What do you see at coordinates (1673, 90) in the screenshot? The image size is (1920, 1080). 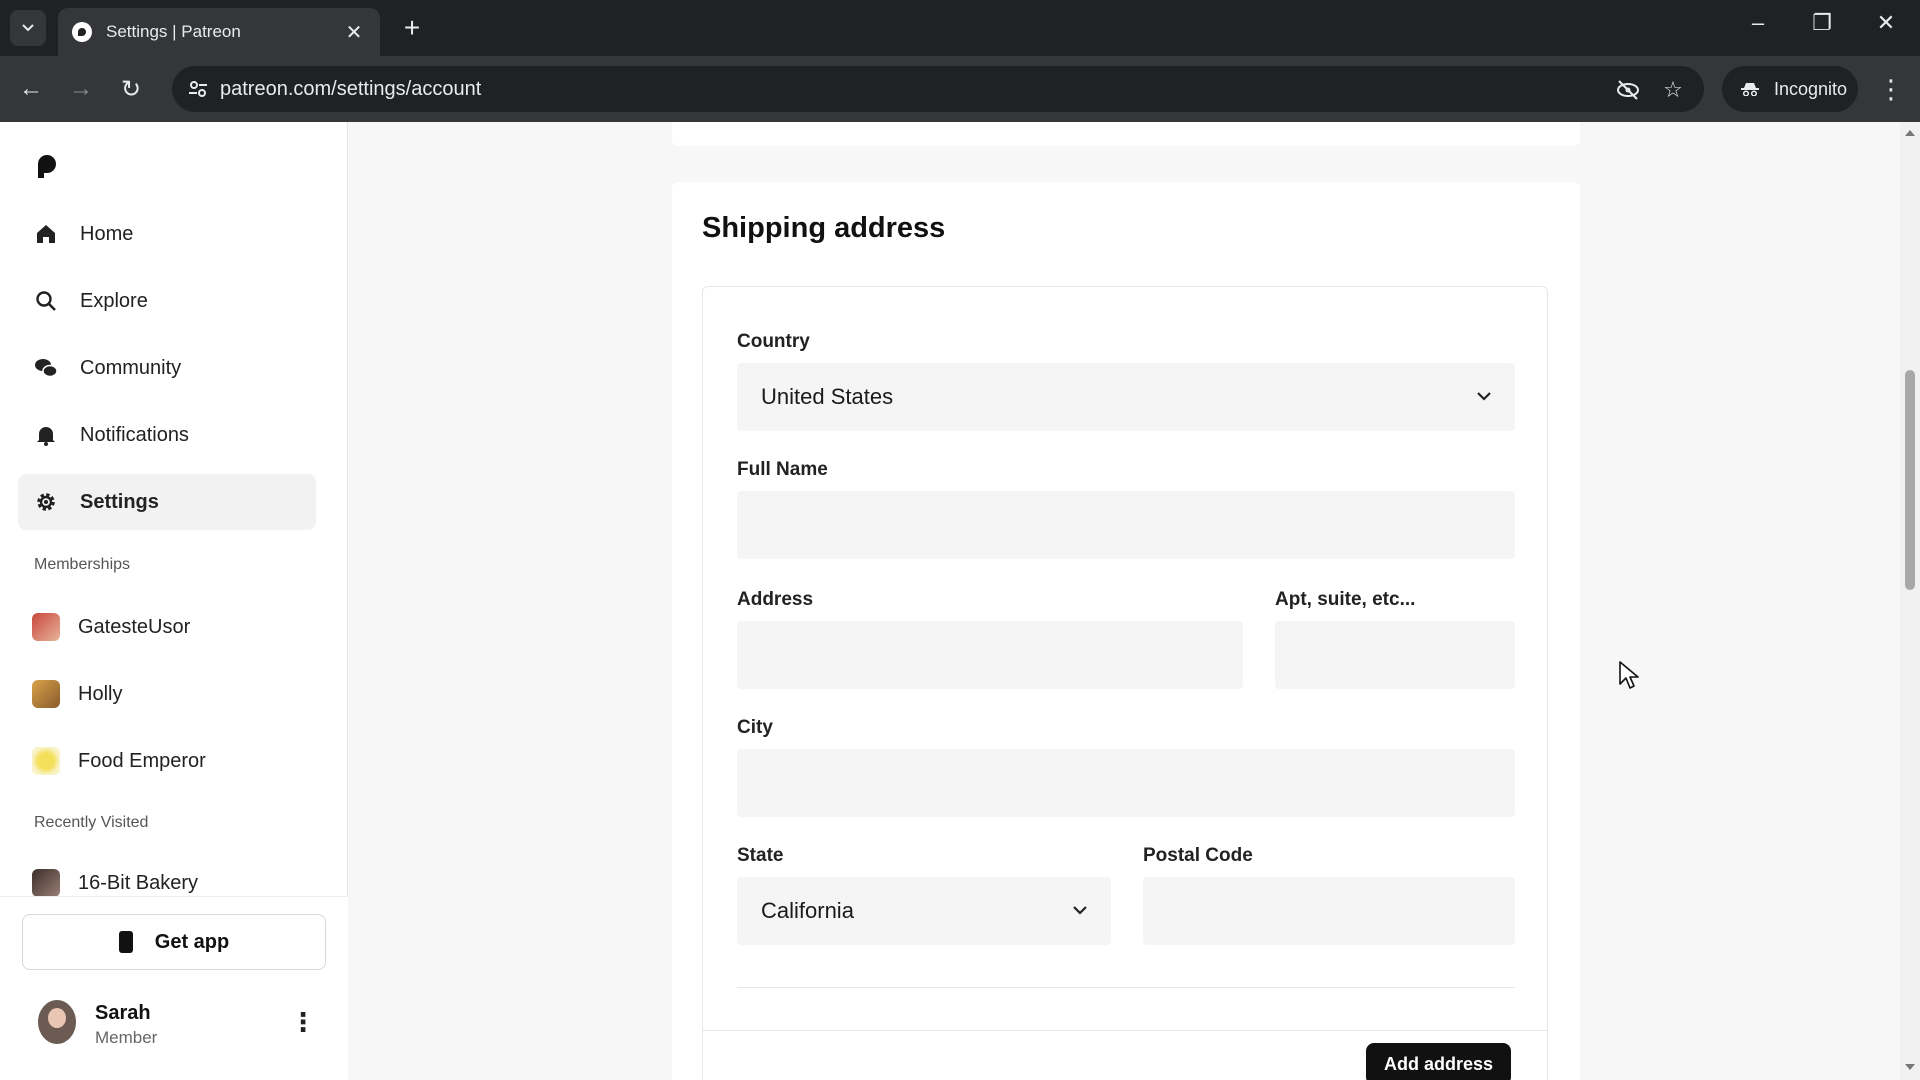 I see `star-icon: ☆` at bounding box center [1673, 90].